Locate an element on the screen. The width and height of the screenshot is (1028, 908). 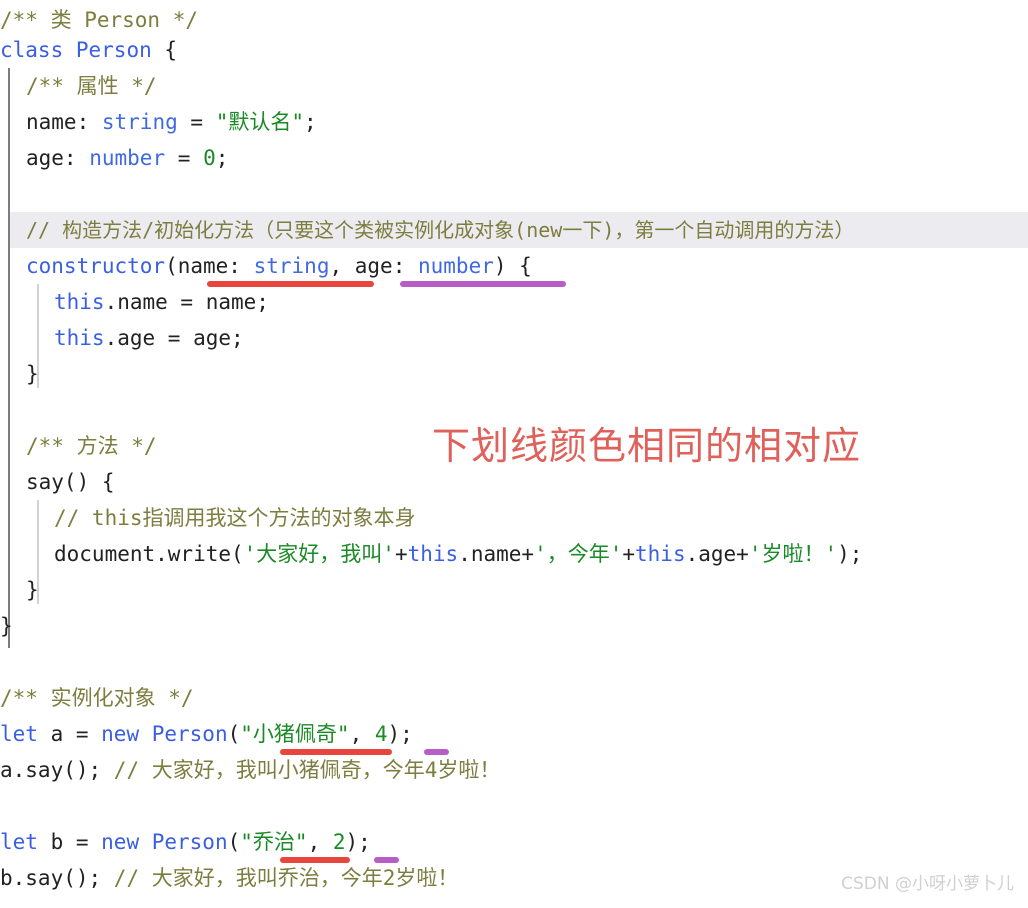
paren-open-ctor: ( is located at coordinates (171, 266).